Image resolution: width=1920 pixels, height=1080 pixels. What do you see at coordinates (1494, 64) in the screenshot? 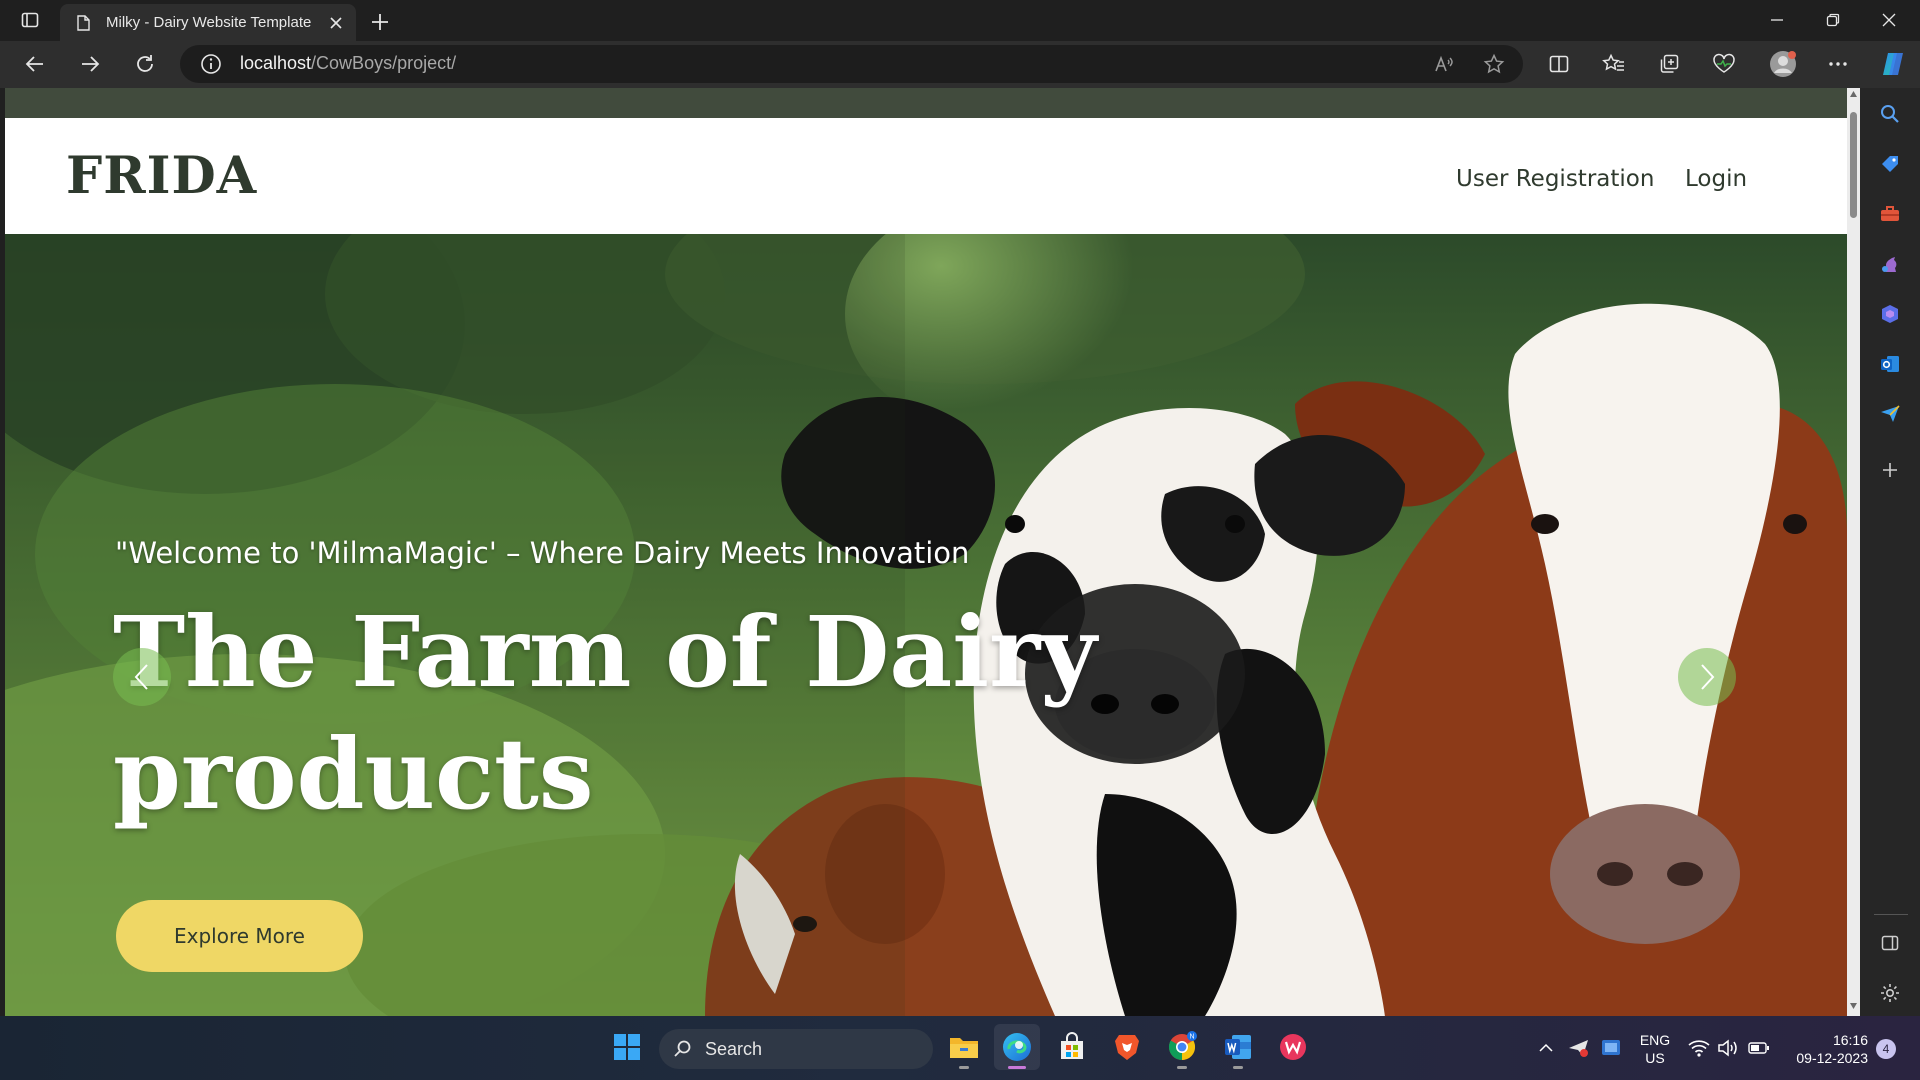
I see `favorite-button` at bounding box center [1494, 64].